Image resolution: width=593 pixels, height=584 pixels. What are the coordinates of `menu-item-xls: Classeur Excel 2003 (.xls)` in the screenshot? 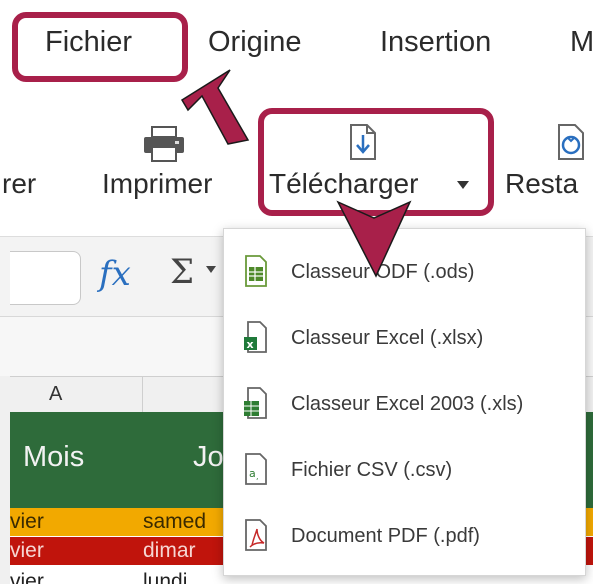 It's located at (404, 405).